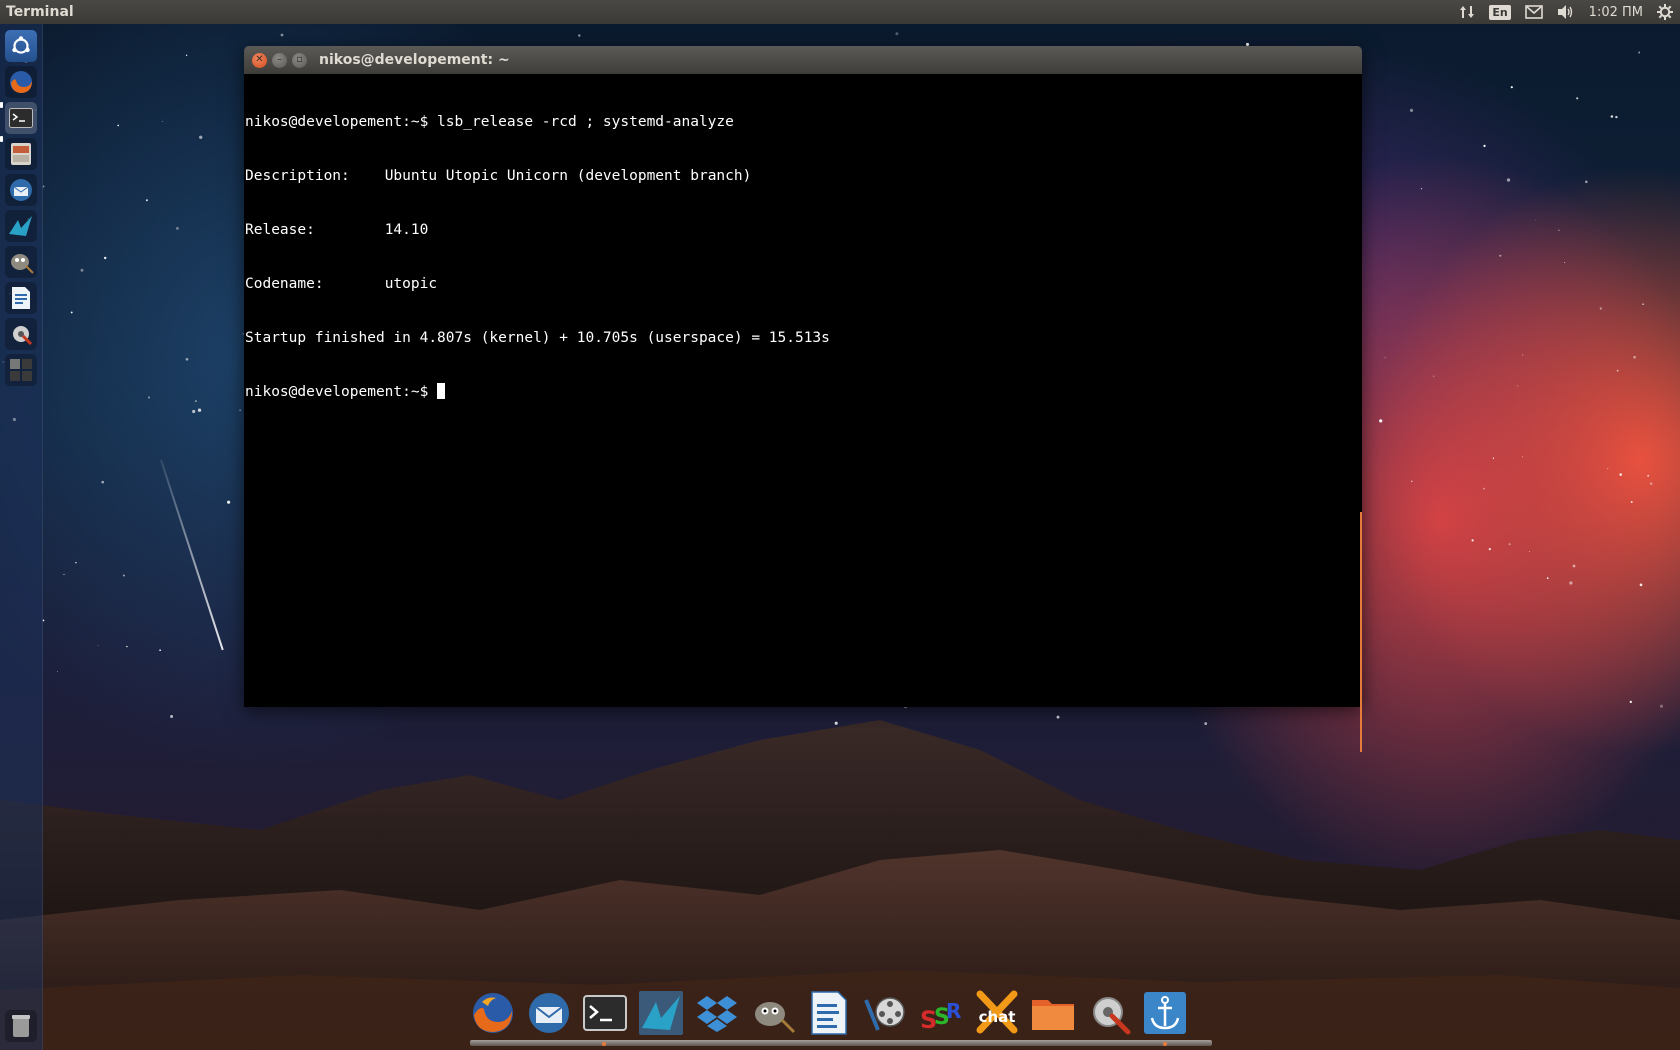 Image resolution: width=1680 pixels, height=1050 pixels. What do you see at coordinates (605, 1013) in the screenshot?
I see `dock-terminal-icon` at bounding box center [605, 1013].